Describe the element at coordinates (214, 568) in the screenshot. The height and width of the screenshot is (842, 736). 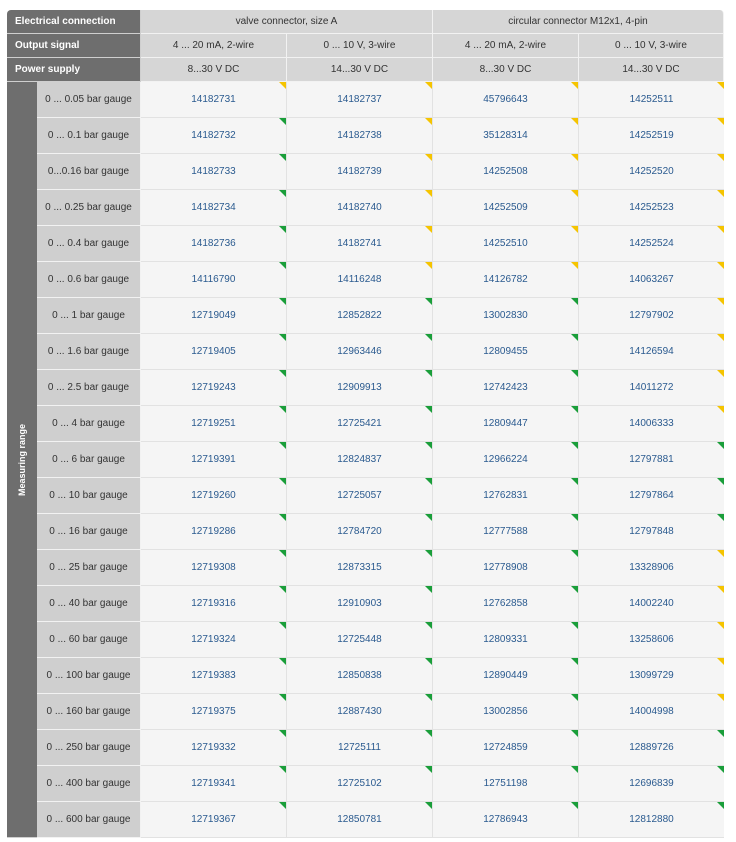
I see `part-number-link: 12719308` at that location.